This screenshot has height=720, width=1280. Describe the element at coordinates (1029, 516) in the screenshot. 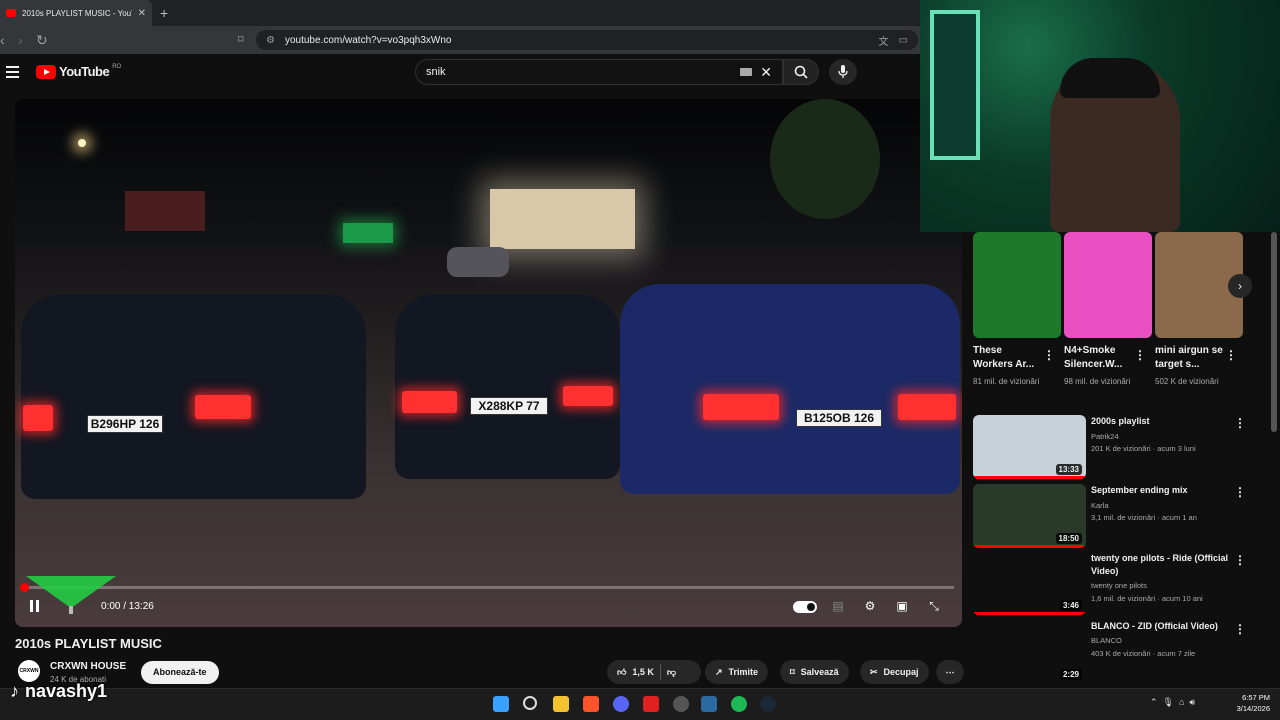

I see `video-thumbnail: 18:50` at that location.